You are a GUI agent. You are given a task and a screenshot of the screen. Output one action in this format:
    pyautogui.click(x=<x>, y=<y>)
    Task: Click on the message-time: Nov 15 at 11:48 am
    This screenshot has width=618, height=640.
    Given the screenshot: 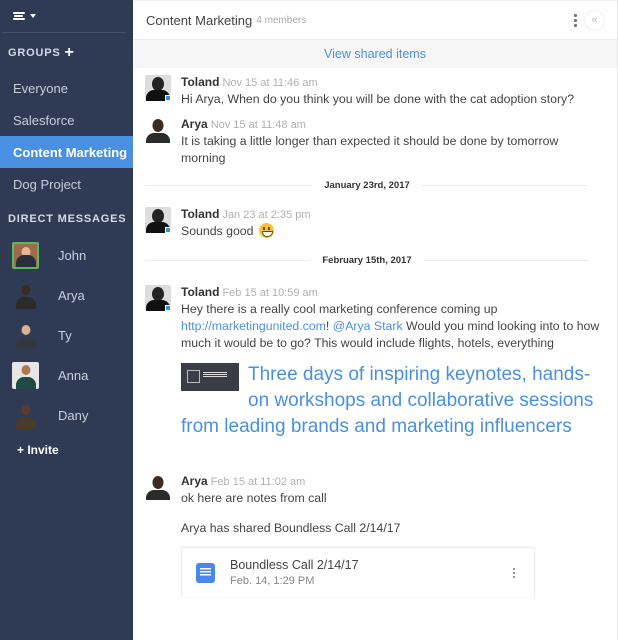 What is the action you would take?
    pyautogui.click(x=258, y=125)
    